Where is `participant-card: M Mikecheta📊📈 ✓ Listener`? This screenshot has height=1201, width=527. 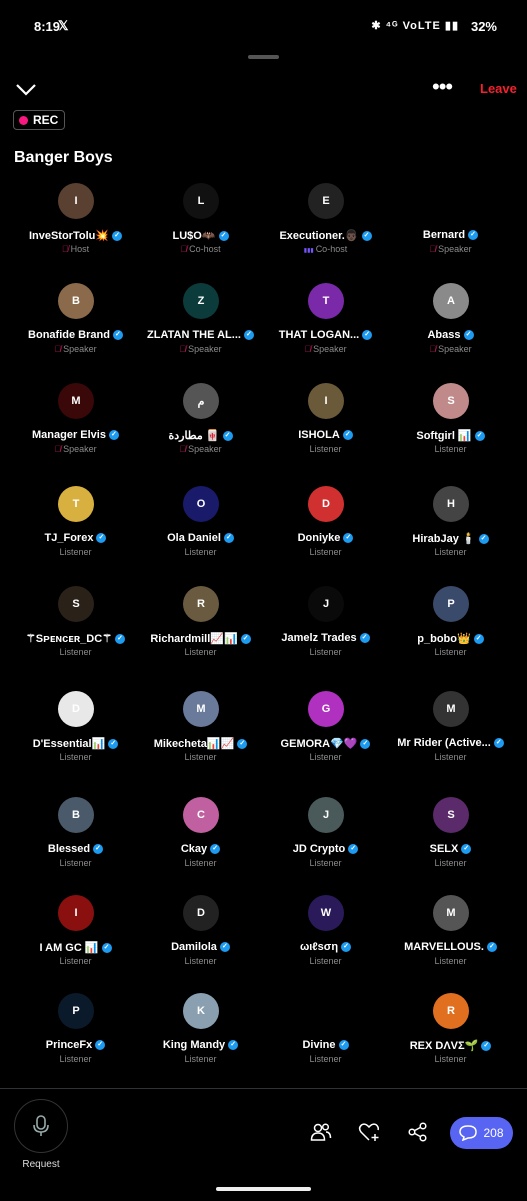 participant-card: M Mikecheta📊📈 ✓ Listener is located at coordinates (200, 738).